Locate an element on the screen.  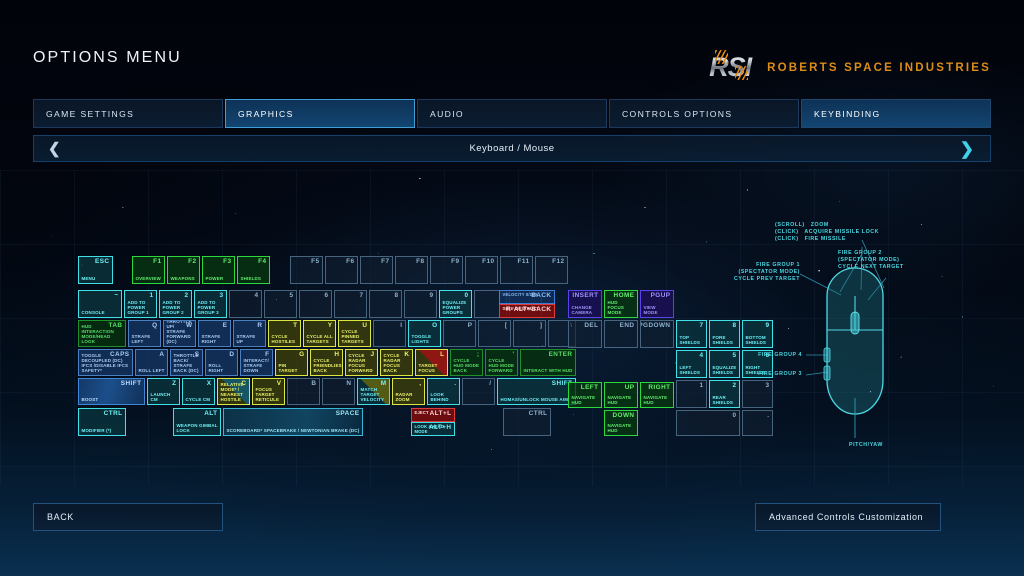
key-esc: ESC MENU is located at coordinates (95, 270).